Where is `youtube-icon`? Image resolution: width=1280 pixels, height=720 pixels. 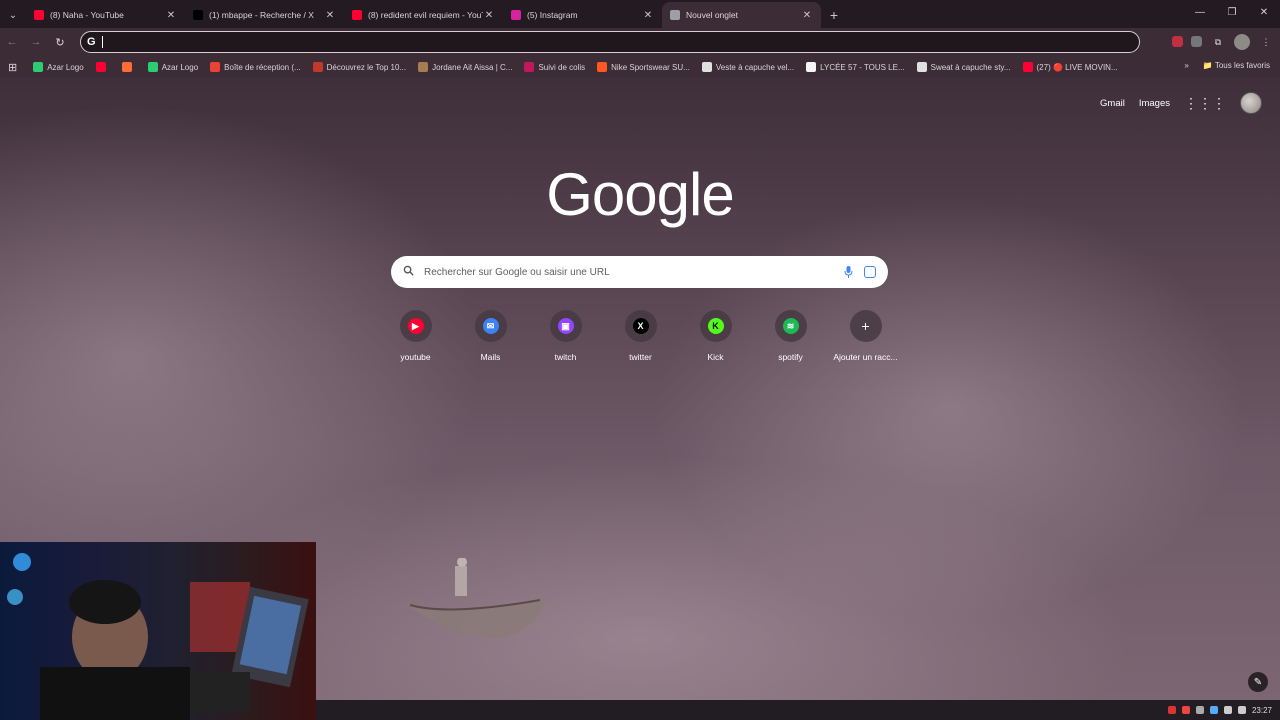
youtube-icon is located at coordinates (357, 15).